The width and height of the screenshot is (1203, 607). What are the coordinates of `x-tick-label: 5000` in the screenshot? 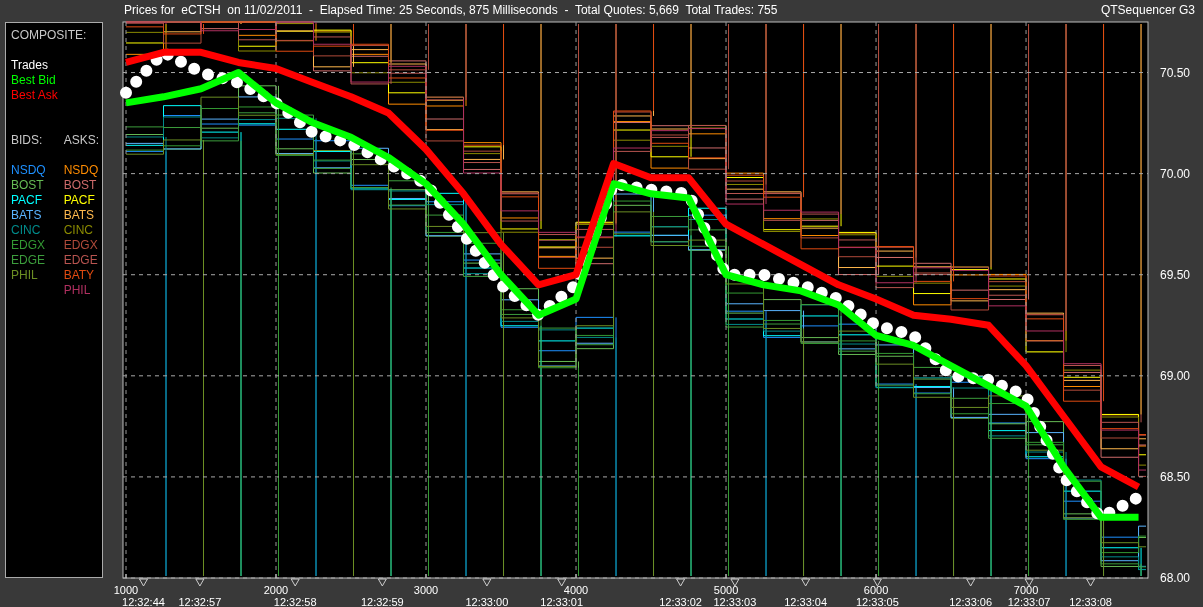 It's located at (726, 590).